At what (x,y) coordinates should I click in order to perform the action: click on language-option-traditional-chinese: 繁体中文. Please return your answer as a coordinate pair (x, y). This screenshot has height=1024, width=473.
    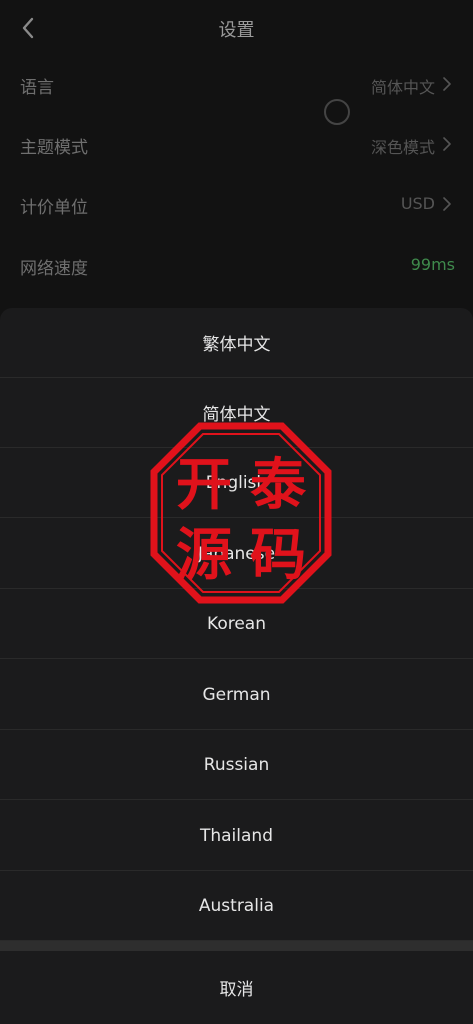
    Looking at the image, I should click on (236, 343).